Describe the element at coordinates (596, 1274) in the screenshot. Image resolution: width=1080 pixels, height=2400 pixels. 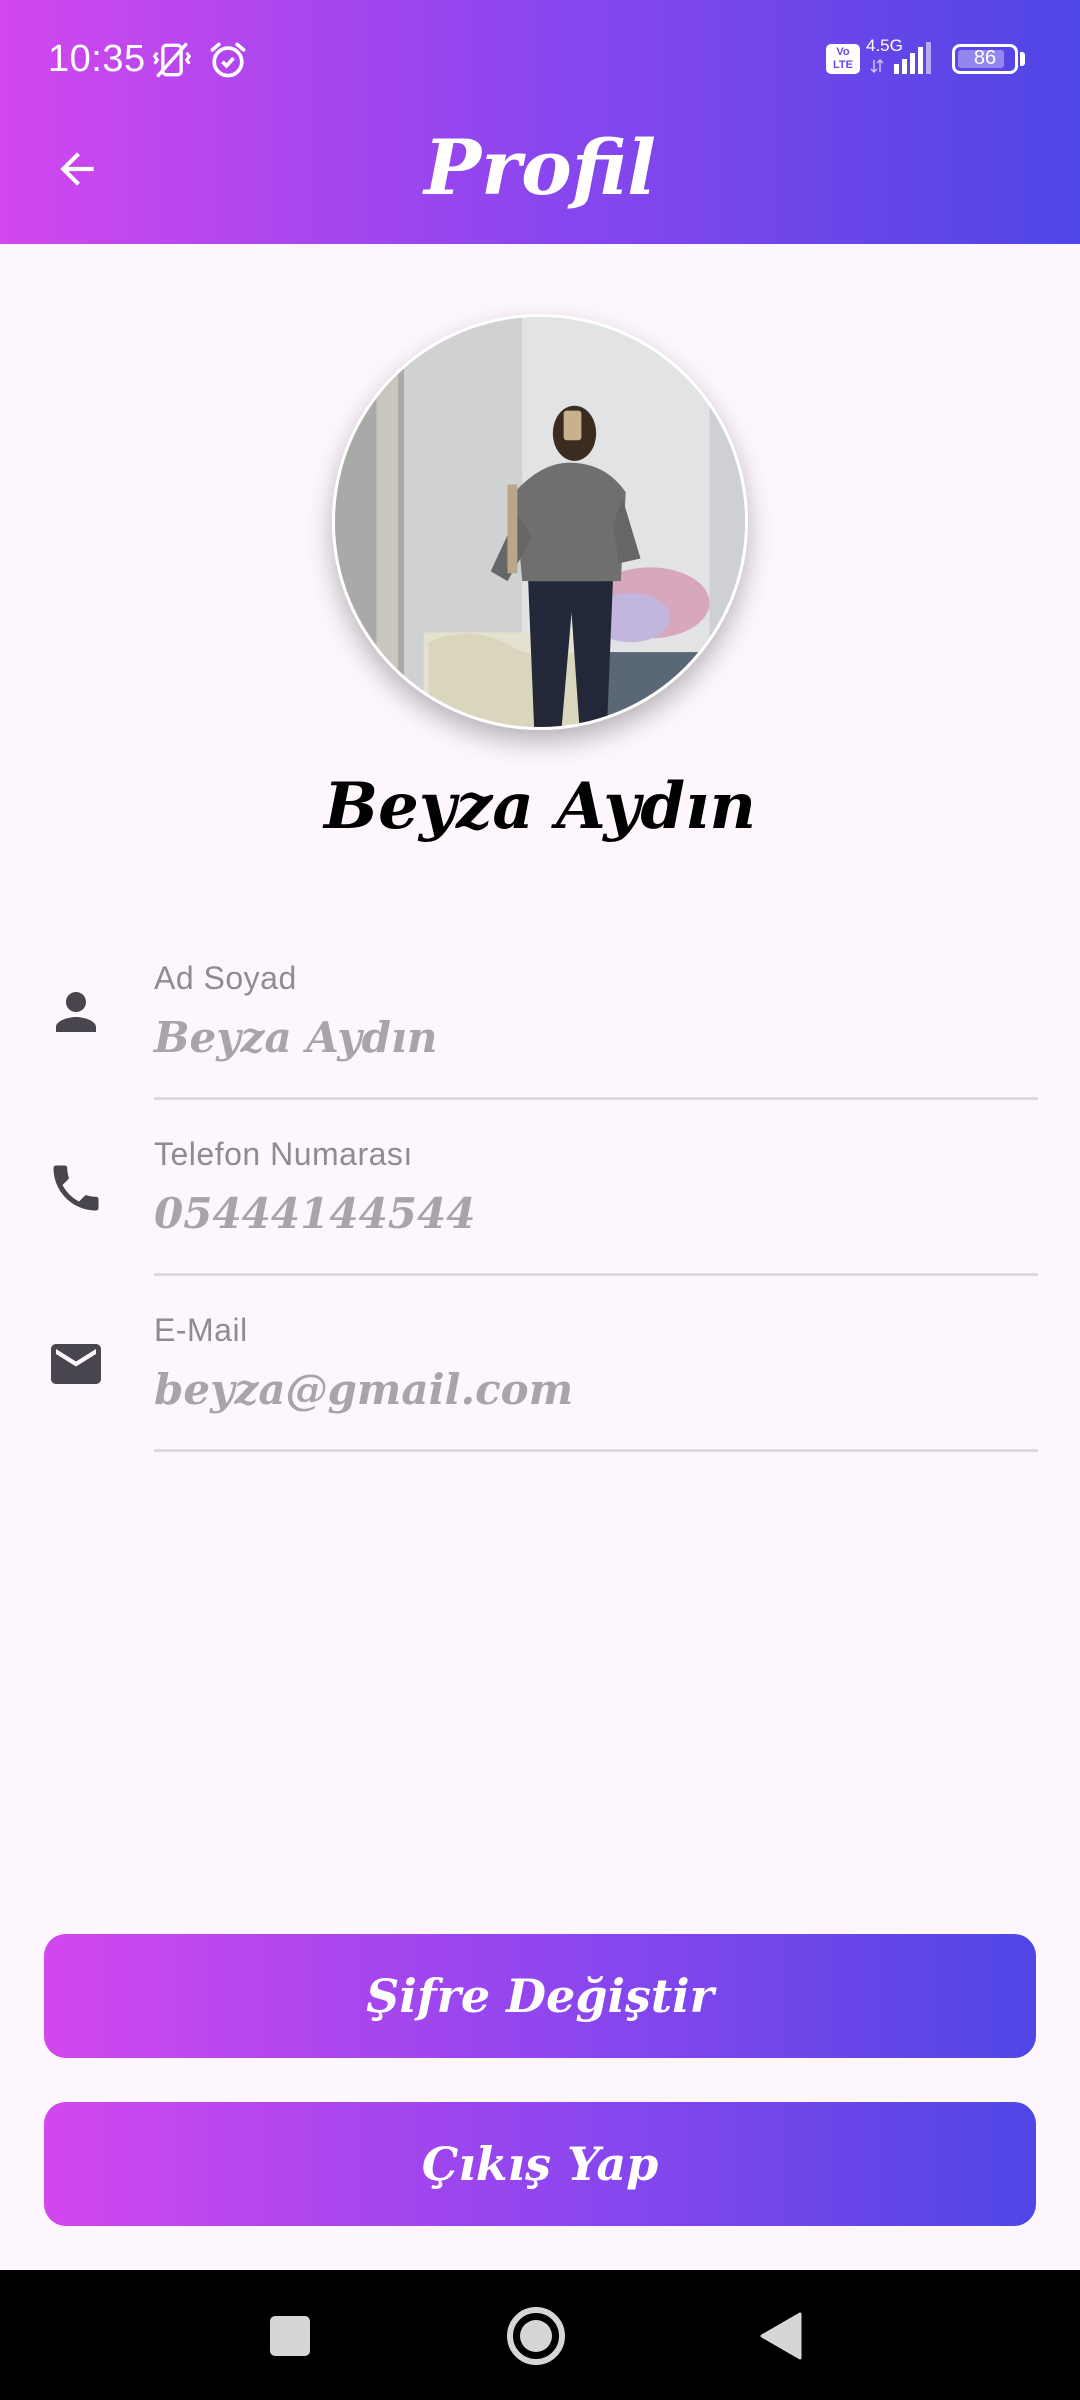
I see `phone-divider` at that location.